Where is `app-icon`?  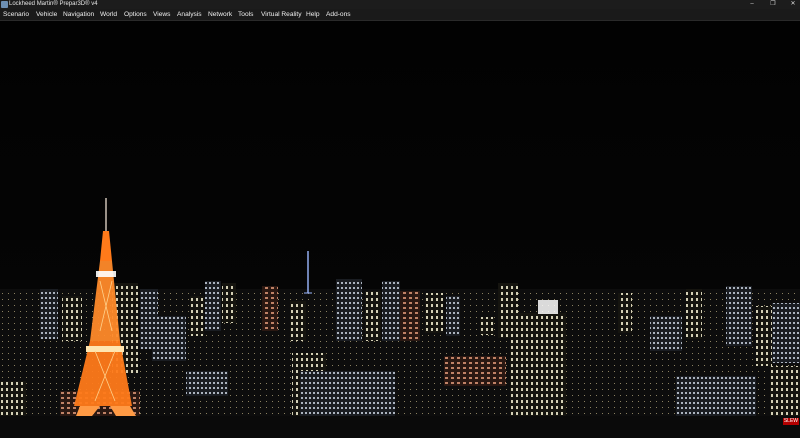 app-icon is located at coordinates (4, 4).